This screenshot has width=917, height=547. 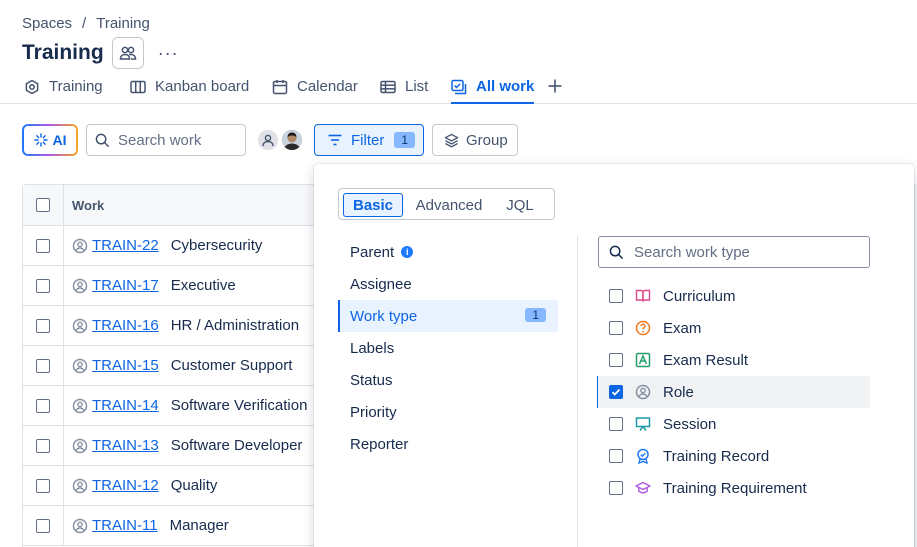 What do you see at coordinates (734, 296) in the screenshot?
I see `option-curriculum: Curriculum` at bounding box center [734, 296].